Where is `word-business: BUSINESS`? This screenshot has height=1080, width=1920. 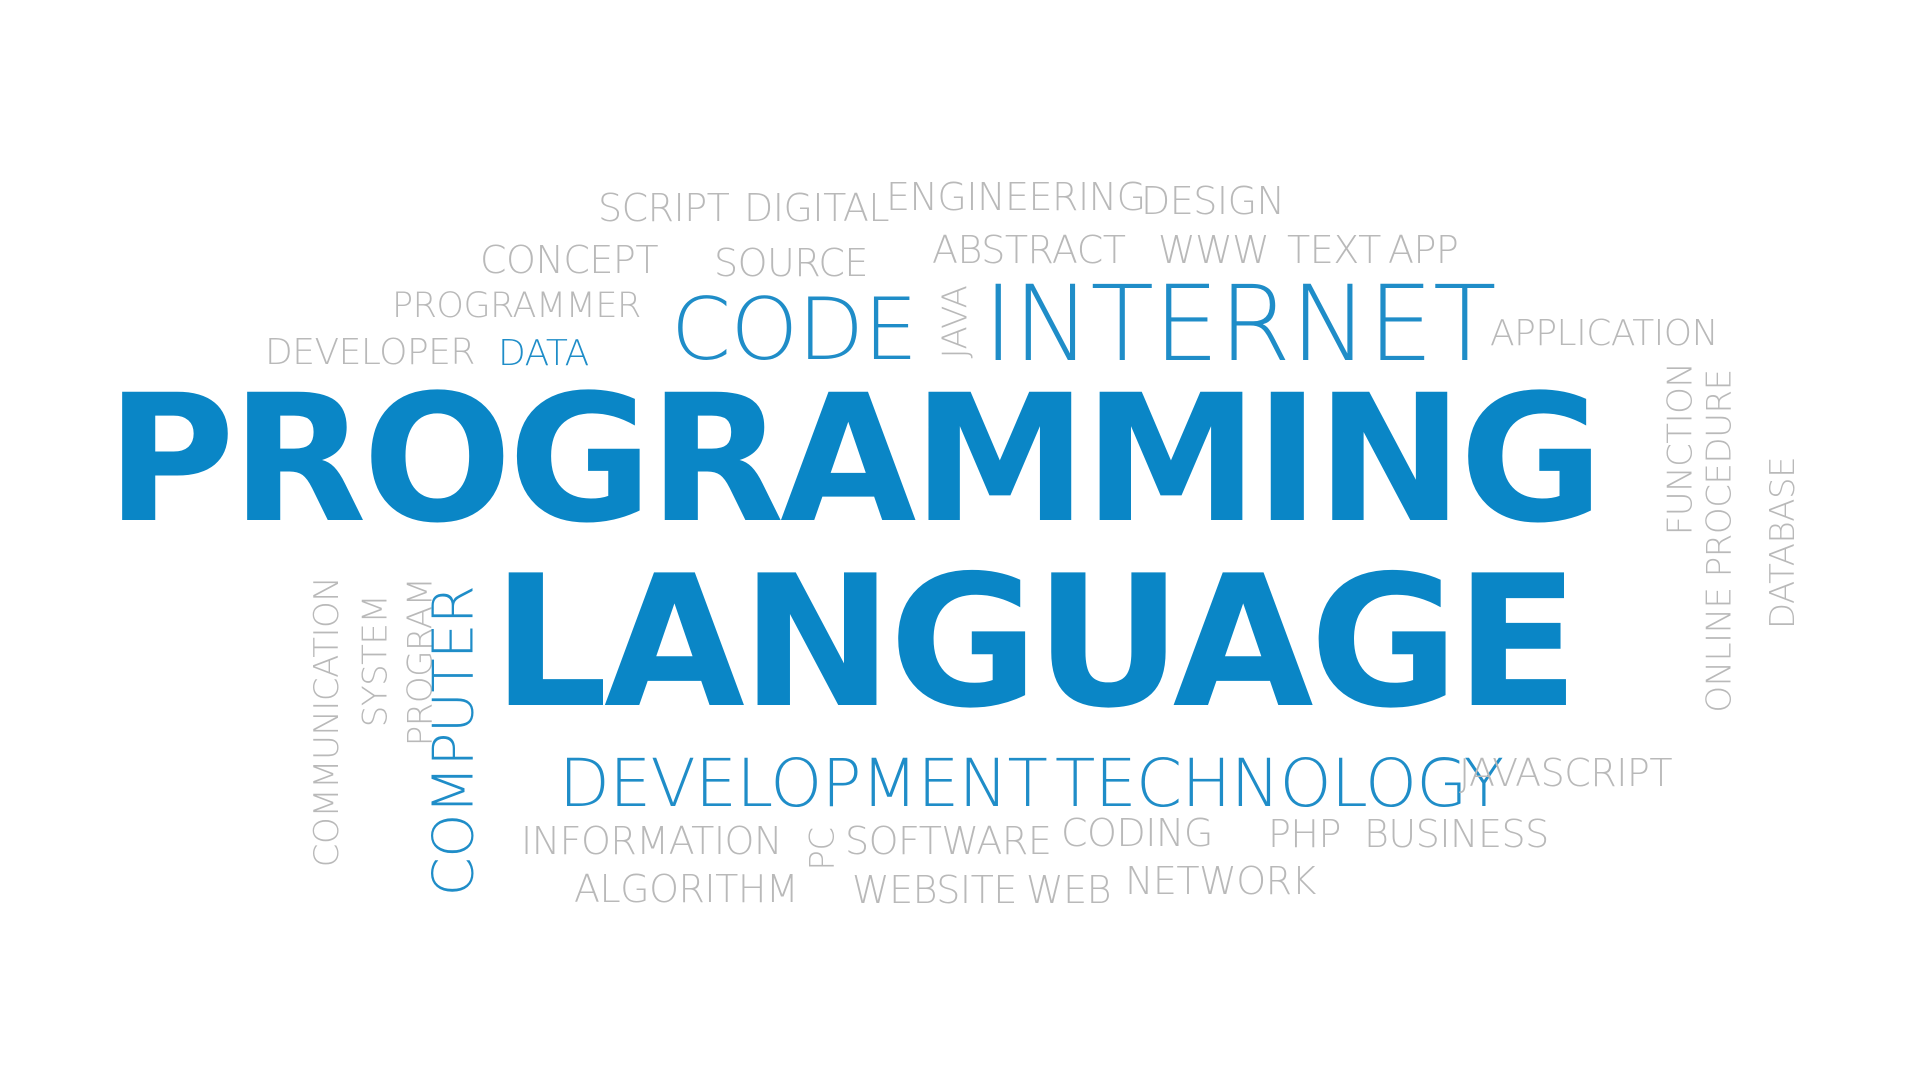 word-business: BUSINESS is located at coordinates (1456, 834).